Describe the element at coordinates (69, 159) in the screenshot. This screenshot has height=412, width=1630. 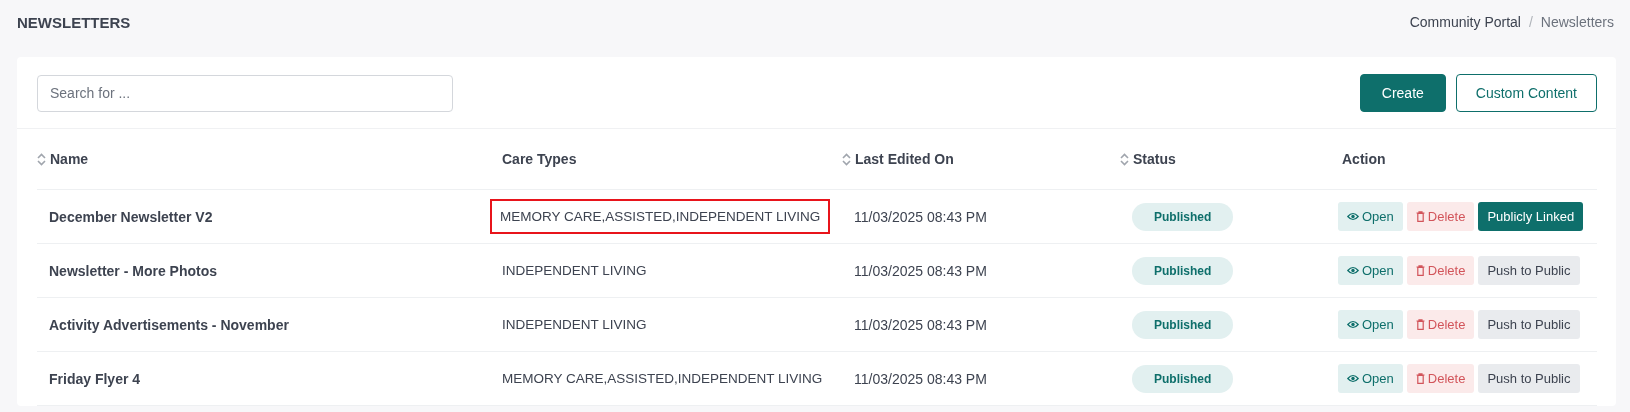
I see `column-header: Name` at that location.